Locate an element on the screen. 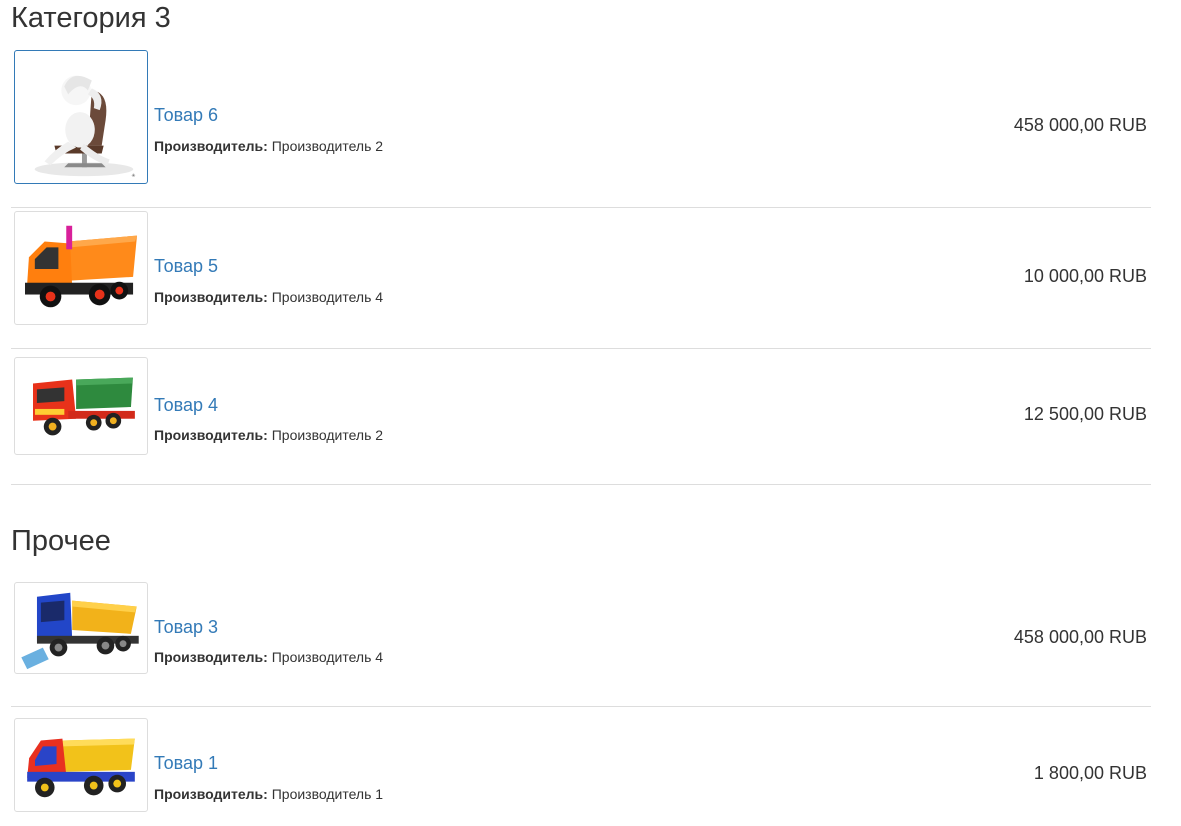 This screenshot has width=1181, height=826. red-yellow-truck-icon is located at coordinates (81, 768).